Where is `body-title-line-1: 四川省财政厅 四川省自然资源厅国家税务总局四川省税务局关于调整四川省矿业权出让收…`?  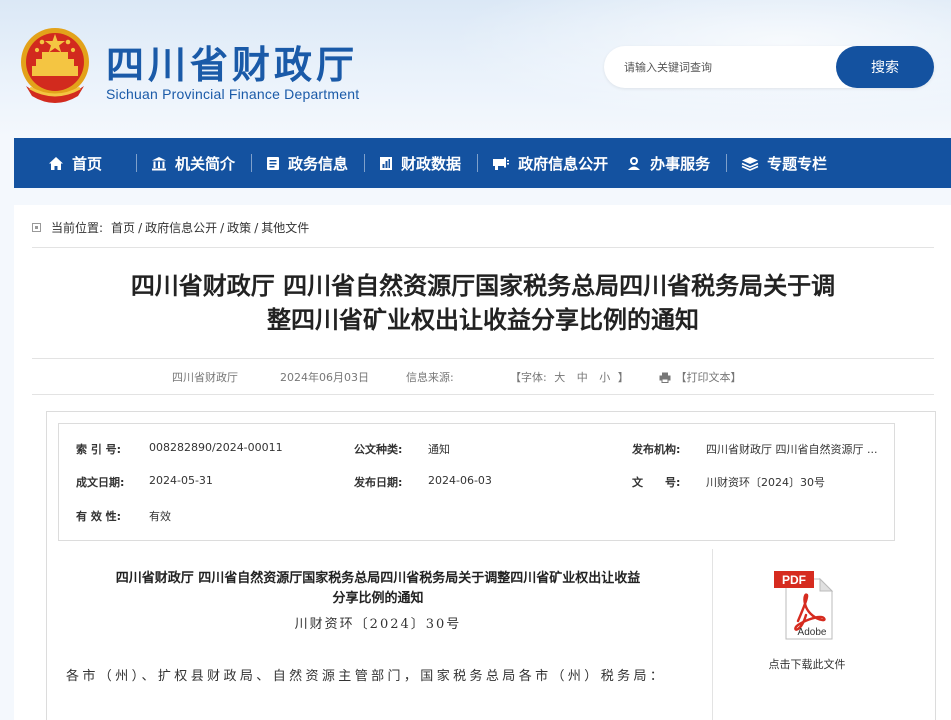
body-title-line-1: 四川省财政厅 四川省自然资源厅国家税务总局四川省税务局关于调整四川省矿业权出让收… is located at coordinates (378, 578).